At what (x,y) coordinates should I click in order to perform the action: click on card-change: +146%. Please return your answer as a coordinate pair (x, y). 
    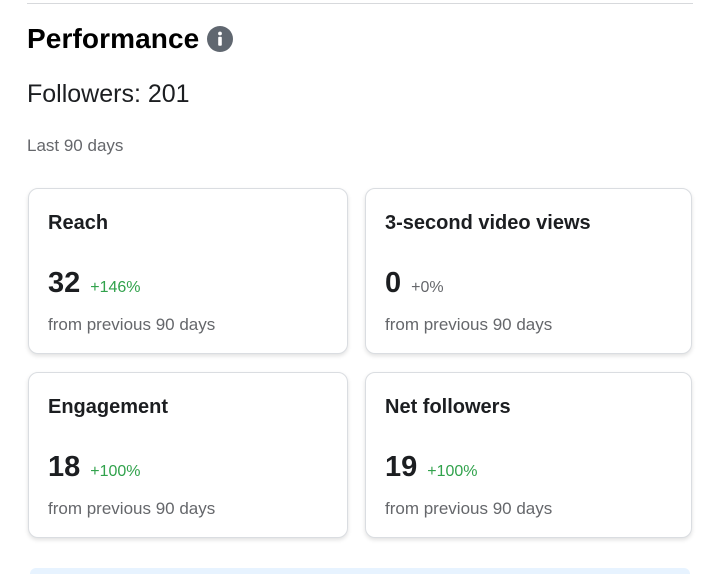
    Looking at the image, I should click on (115, 287).